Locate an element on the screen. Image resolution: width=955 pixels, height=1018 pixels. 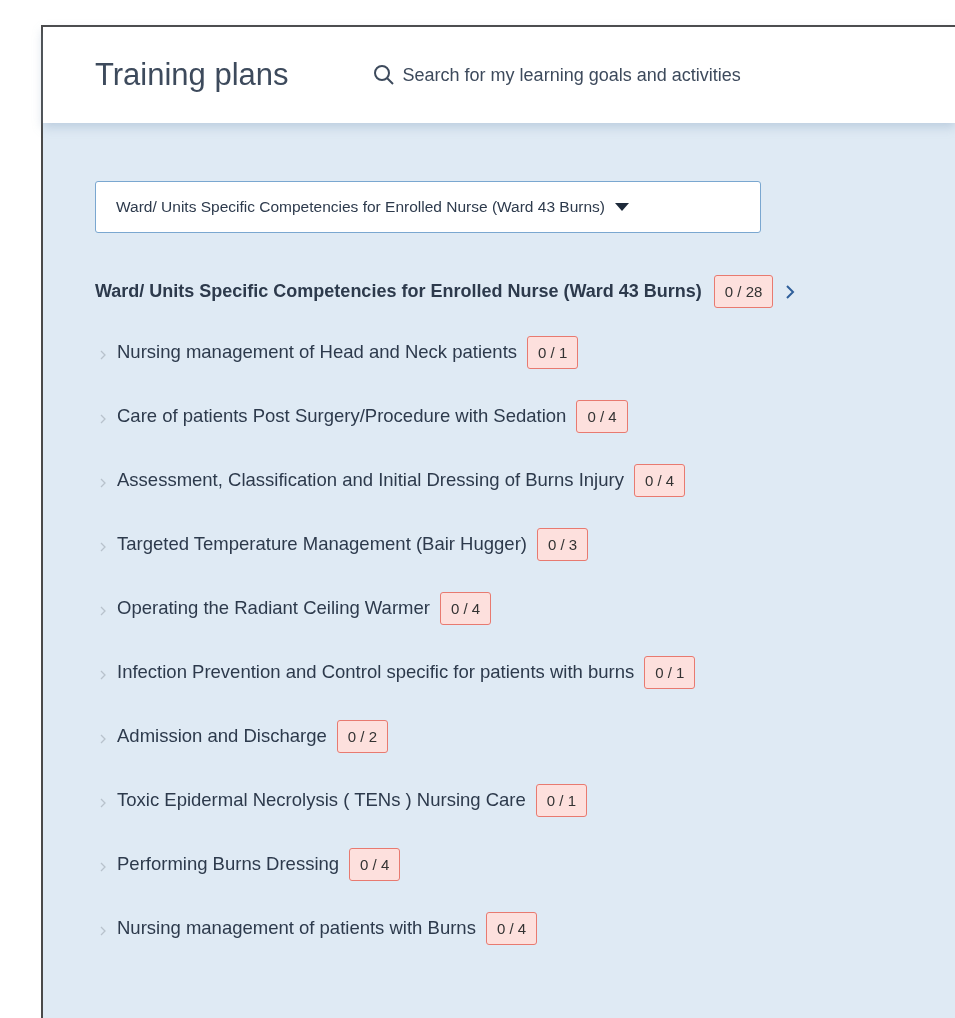
goal-label: Nursing management of patients with Burns is located at coordinates (296, 928).